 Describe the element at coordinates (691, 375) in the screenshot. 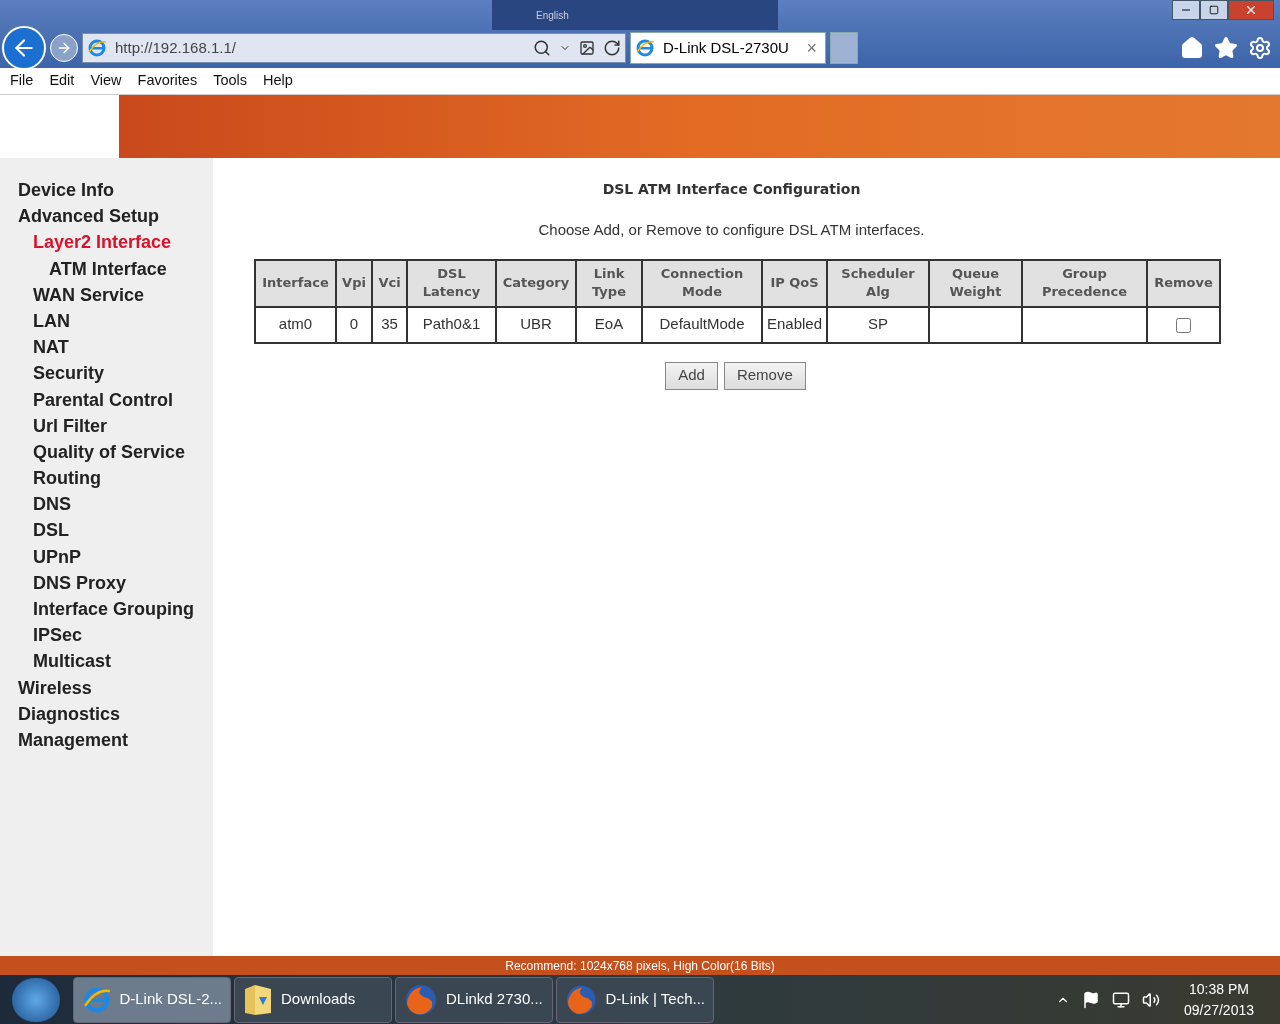

I see `action-button: Add` at that location.